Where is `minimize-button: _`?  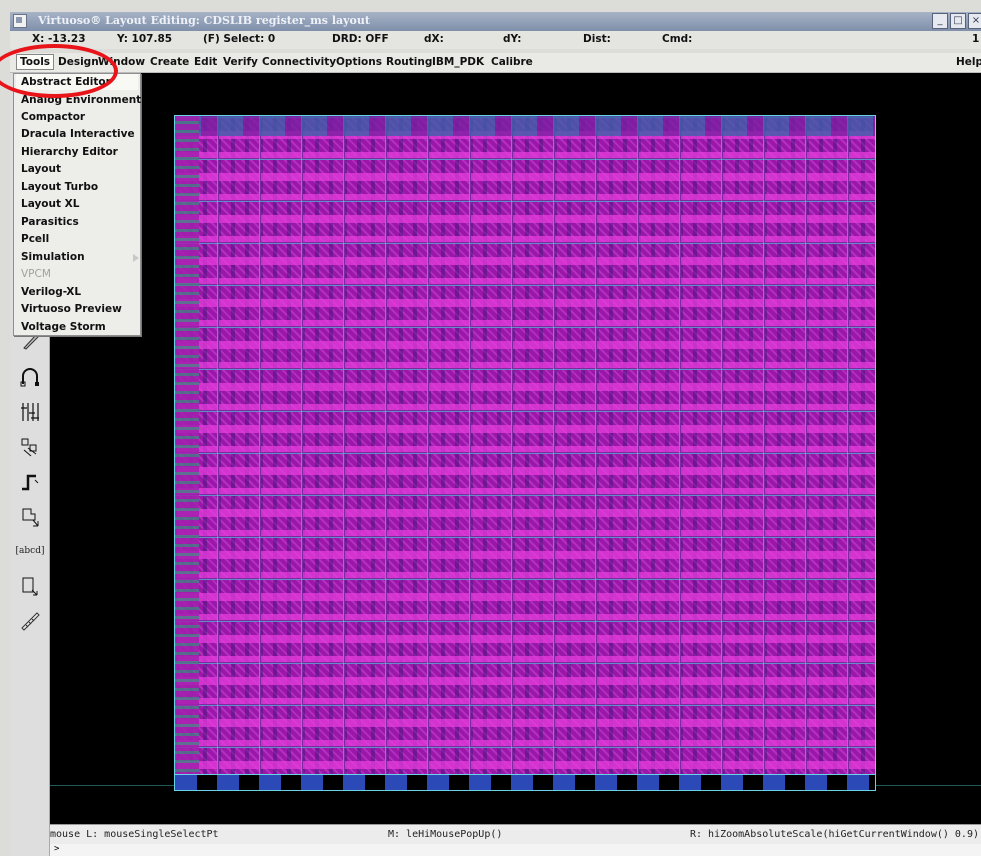
minimize-button: _ is located at coordinates (940, 21).